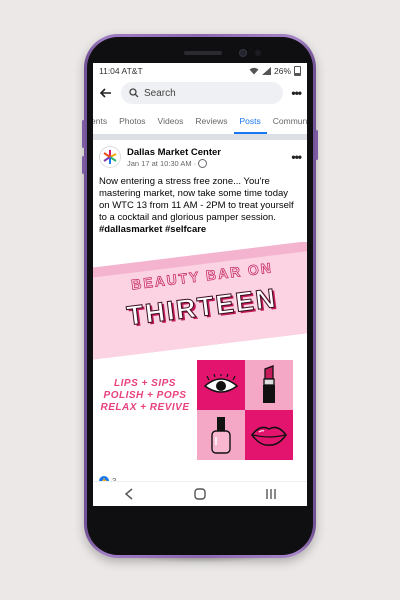  Describe the element at coordinates (152, 229) in the screenshot. I see `post-hashtags: #dallasmarket #selfcare` at that location.